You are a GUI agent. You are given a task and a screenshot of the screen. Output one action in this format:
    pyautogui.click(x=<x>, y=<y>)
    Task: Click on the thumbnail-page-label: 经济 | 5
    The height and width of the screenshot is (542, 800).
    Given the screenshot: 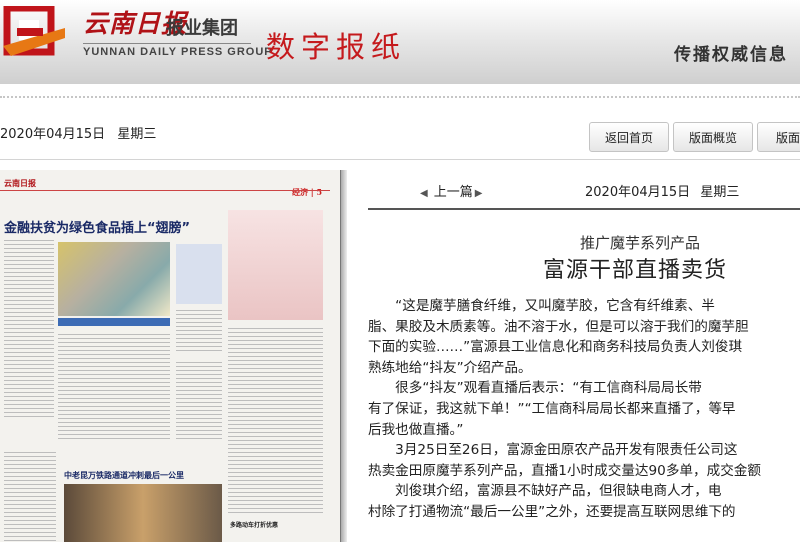 What is the action you would take?
    pyautogui.click(x=307, y=192)
    